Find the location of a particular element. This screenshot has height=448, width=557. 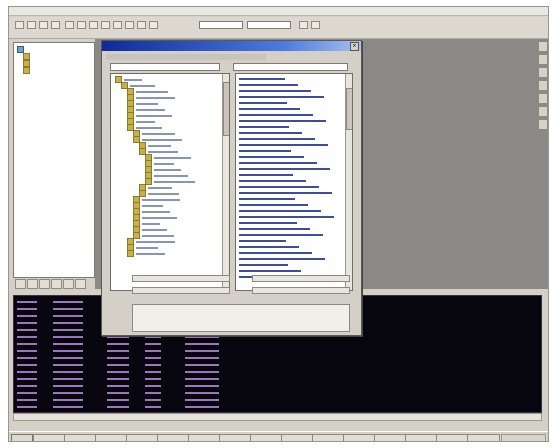

description-box is located at coordinates (241, 318).